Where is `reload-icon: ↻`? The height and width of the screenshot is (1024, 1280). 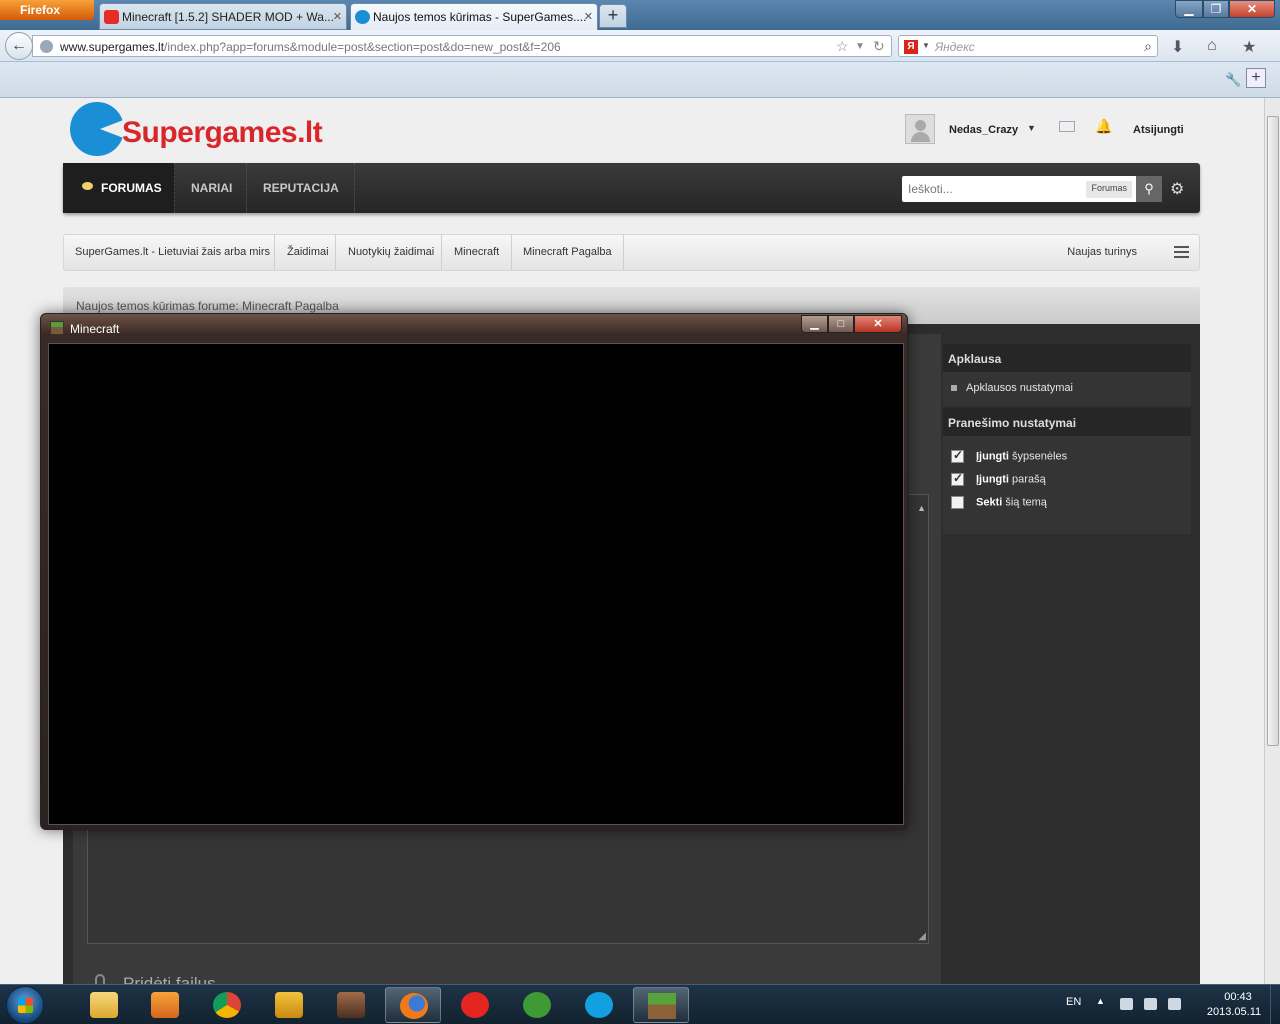 reload-icon: ↻ is located at coordinates (879, 46).